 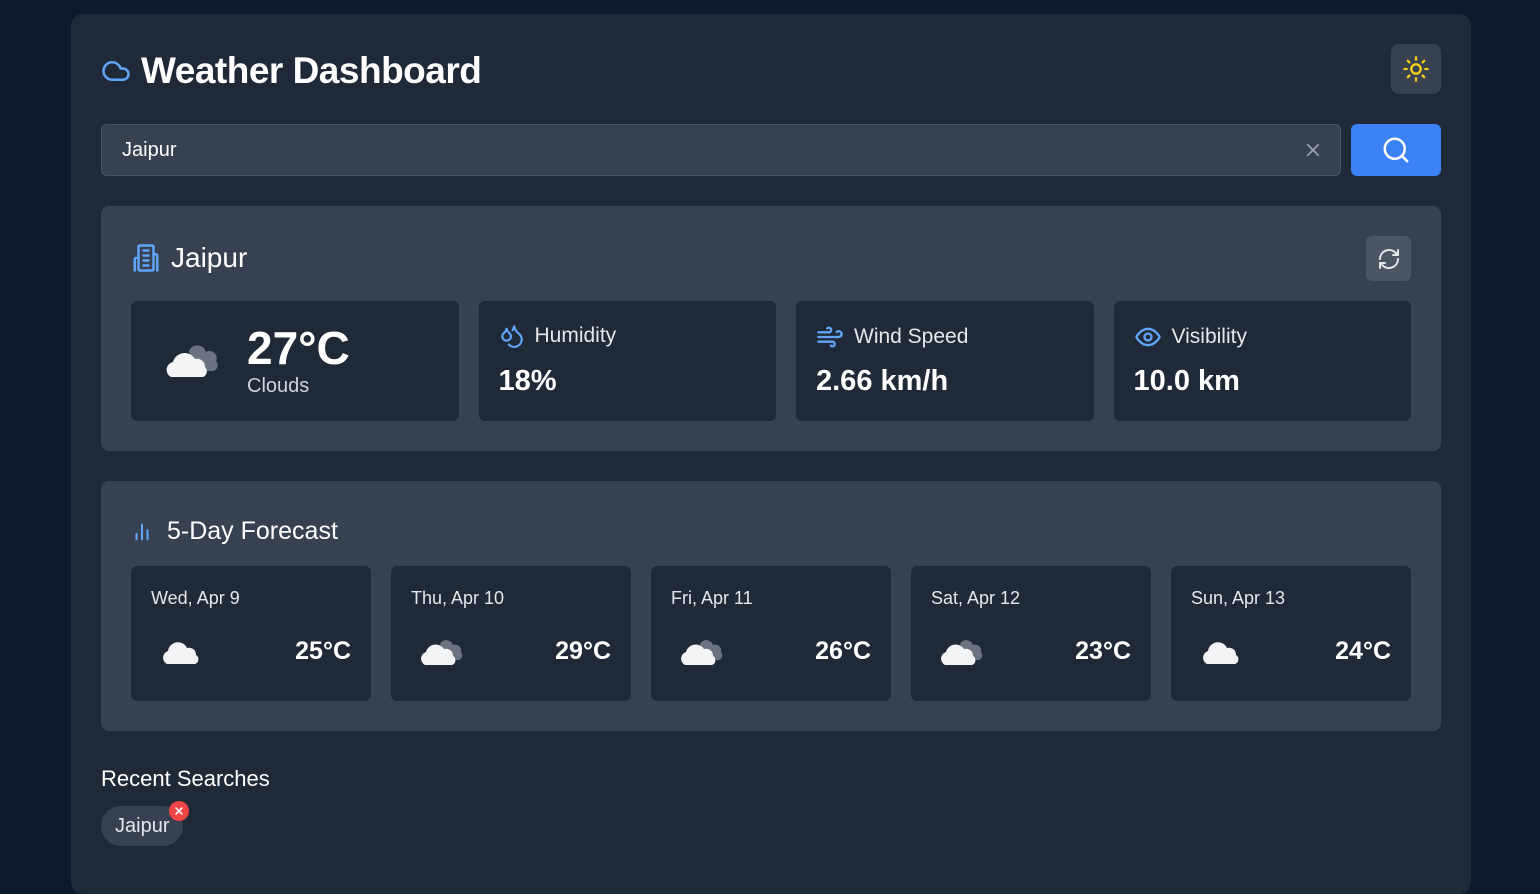 What do you see at coordinates (1363, 651) in the screenshot?
I see `forecast-temperature: 24°C` at bounding box center [1363, 651].